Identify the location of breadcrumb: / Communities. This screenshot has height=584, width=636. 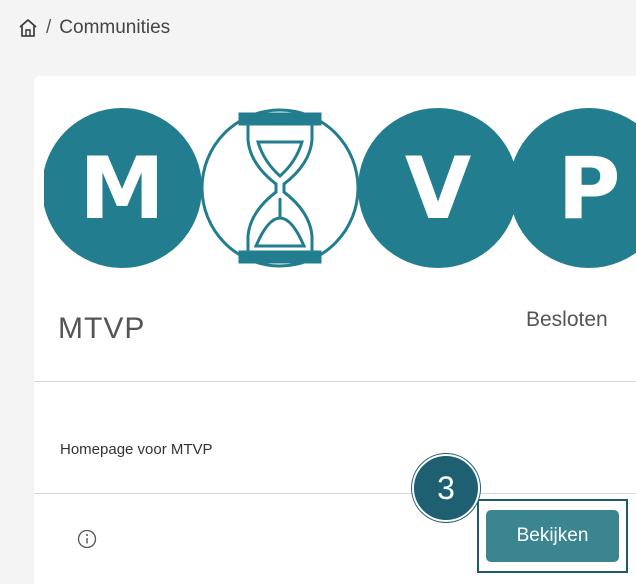
(94, 28).